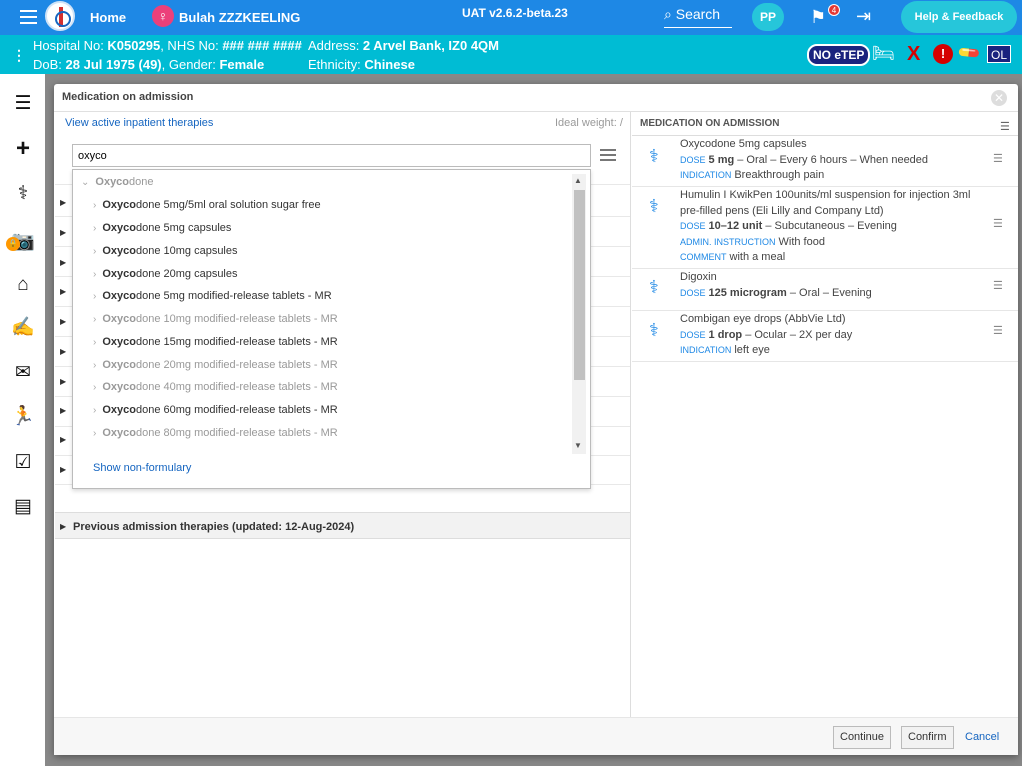 This screenshot has height=766, width=1022. What do you see at coordinates (818, 17) in the screenshot?
I see `flag-icon: ⚑` at bounding box center [818, 17].